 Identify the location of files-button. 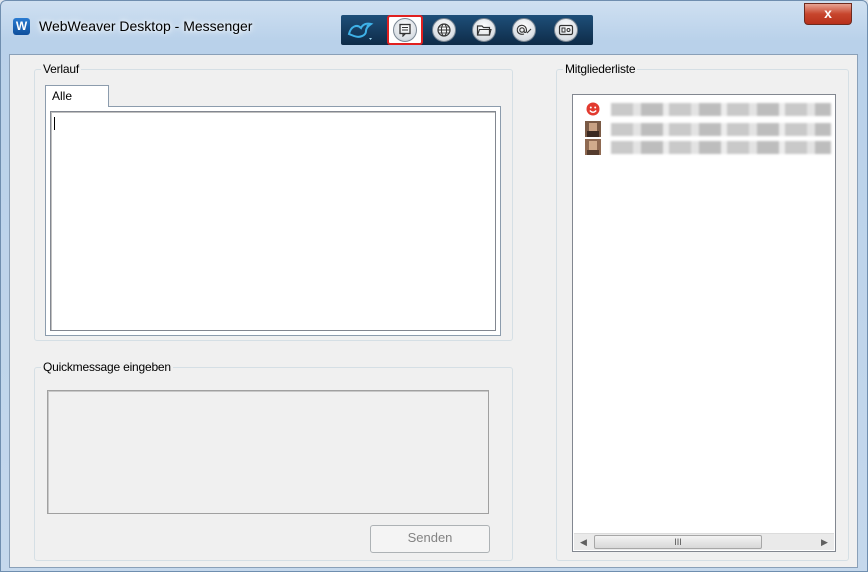
(484, 30).